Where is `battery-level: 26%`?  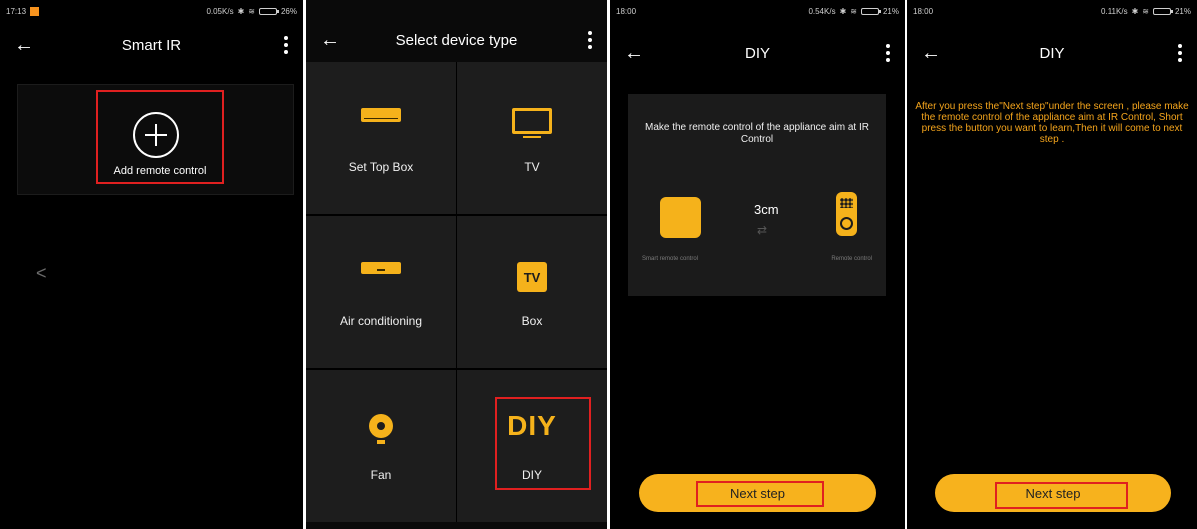
battery-level: 26% is located at coordinates (288, 11).